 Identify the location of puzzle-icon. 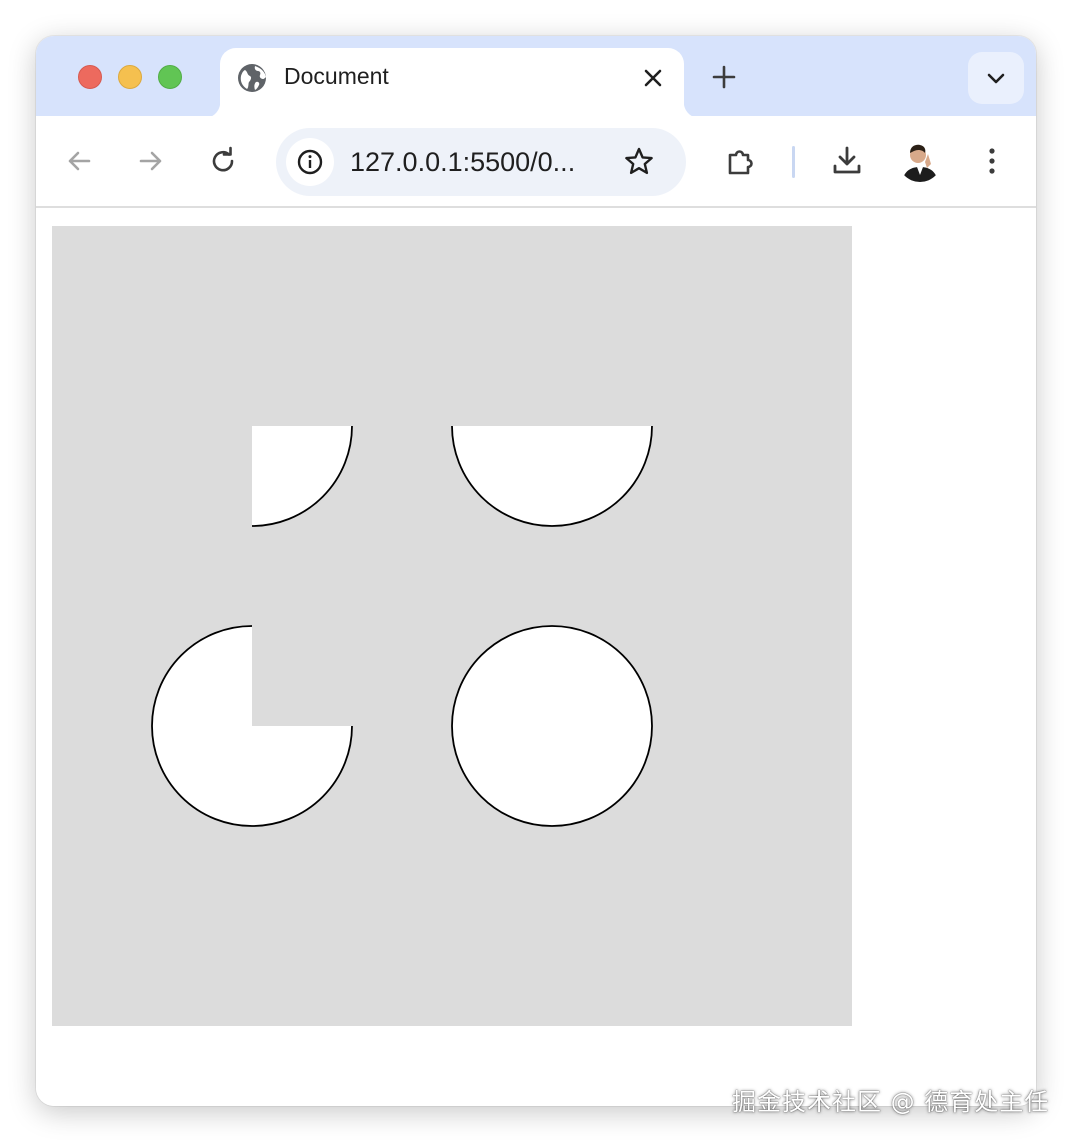
(741, 161).